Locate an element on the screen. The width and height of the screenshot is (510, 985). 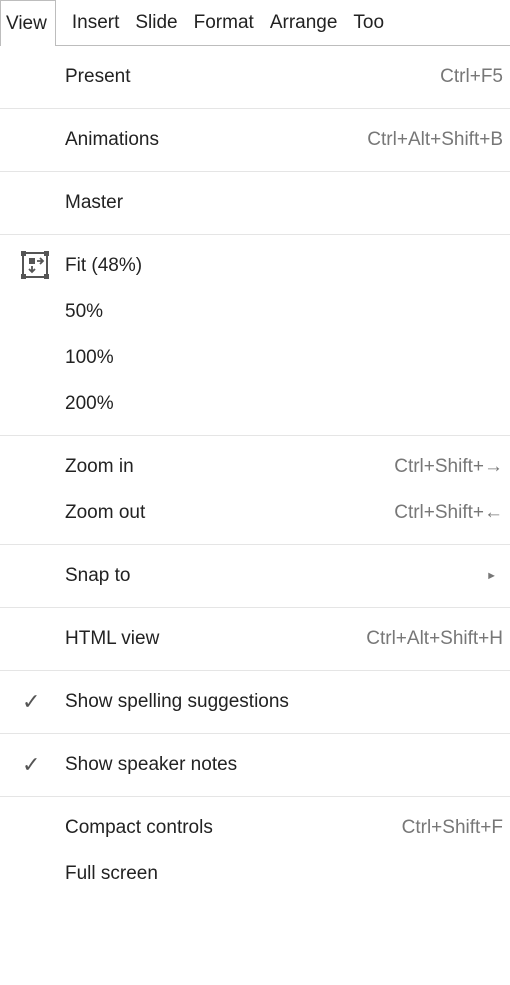
menu-section-speaker-notes: ✓ Show speaker notes is located at coordinates (255, 765).